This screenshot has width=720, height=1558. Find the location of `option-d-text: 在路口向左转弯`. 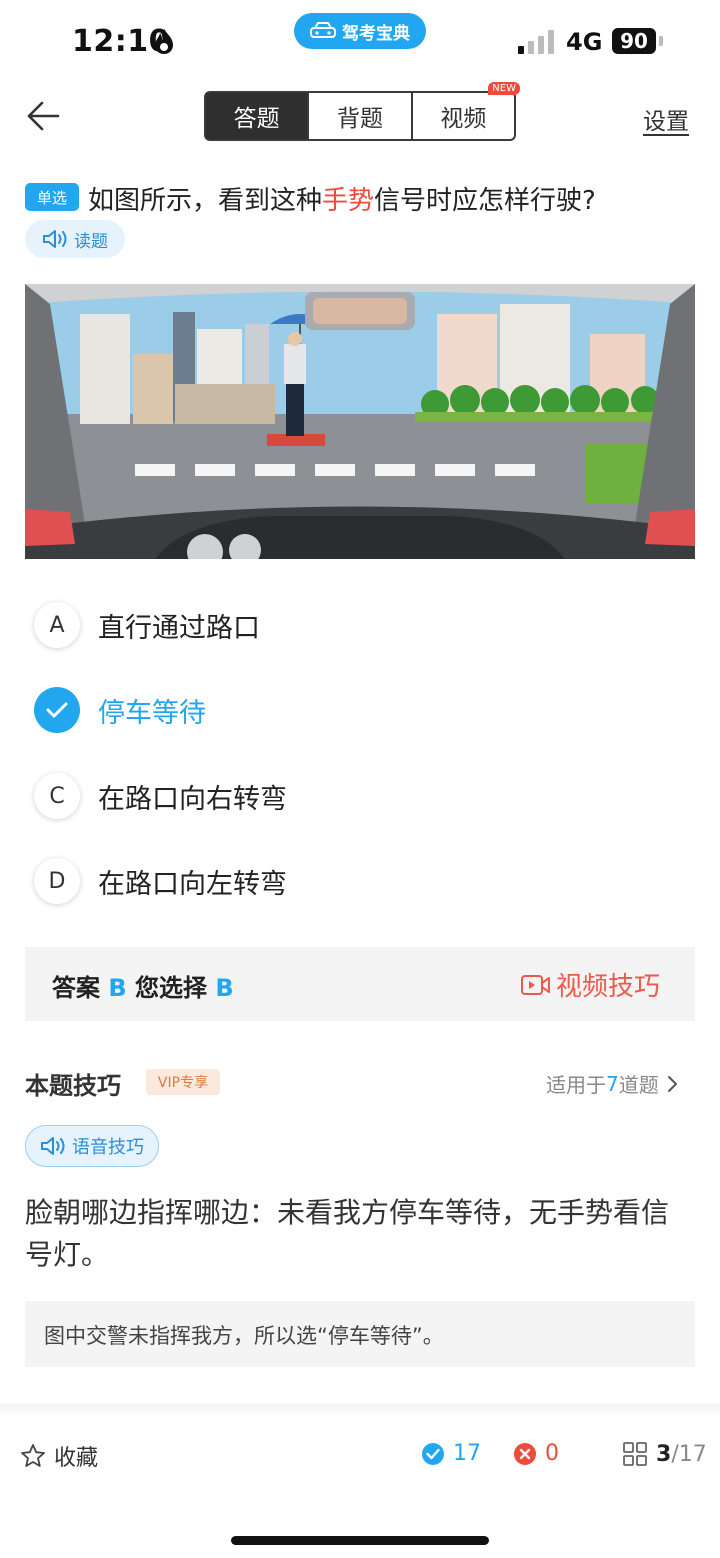

option-d-text: 在路口向左转弯 is located at coordinates (192, 884).